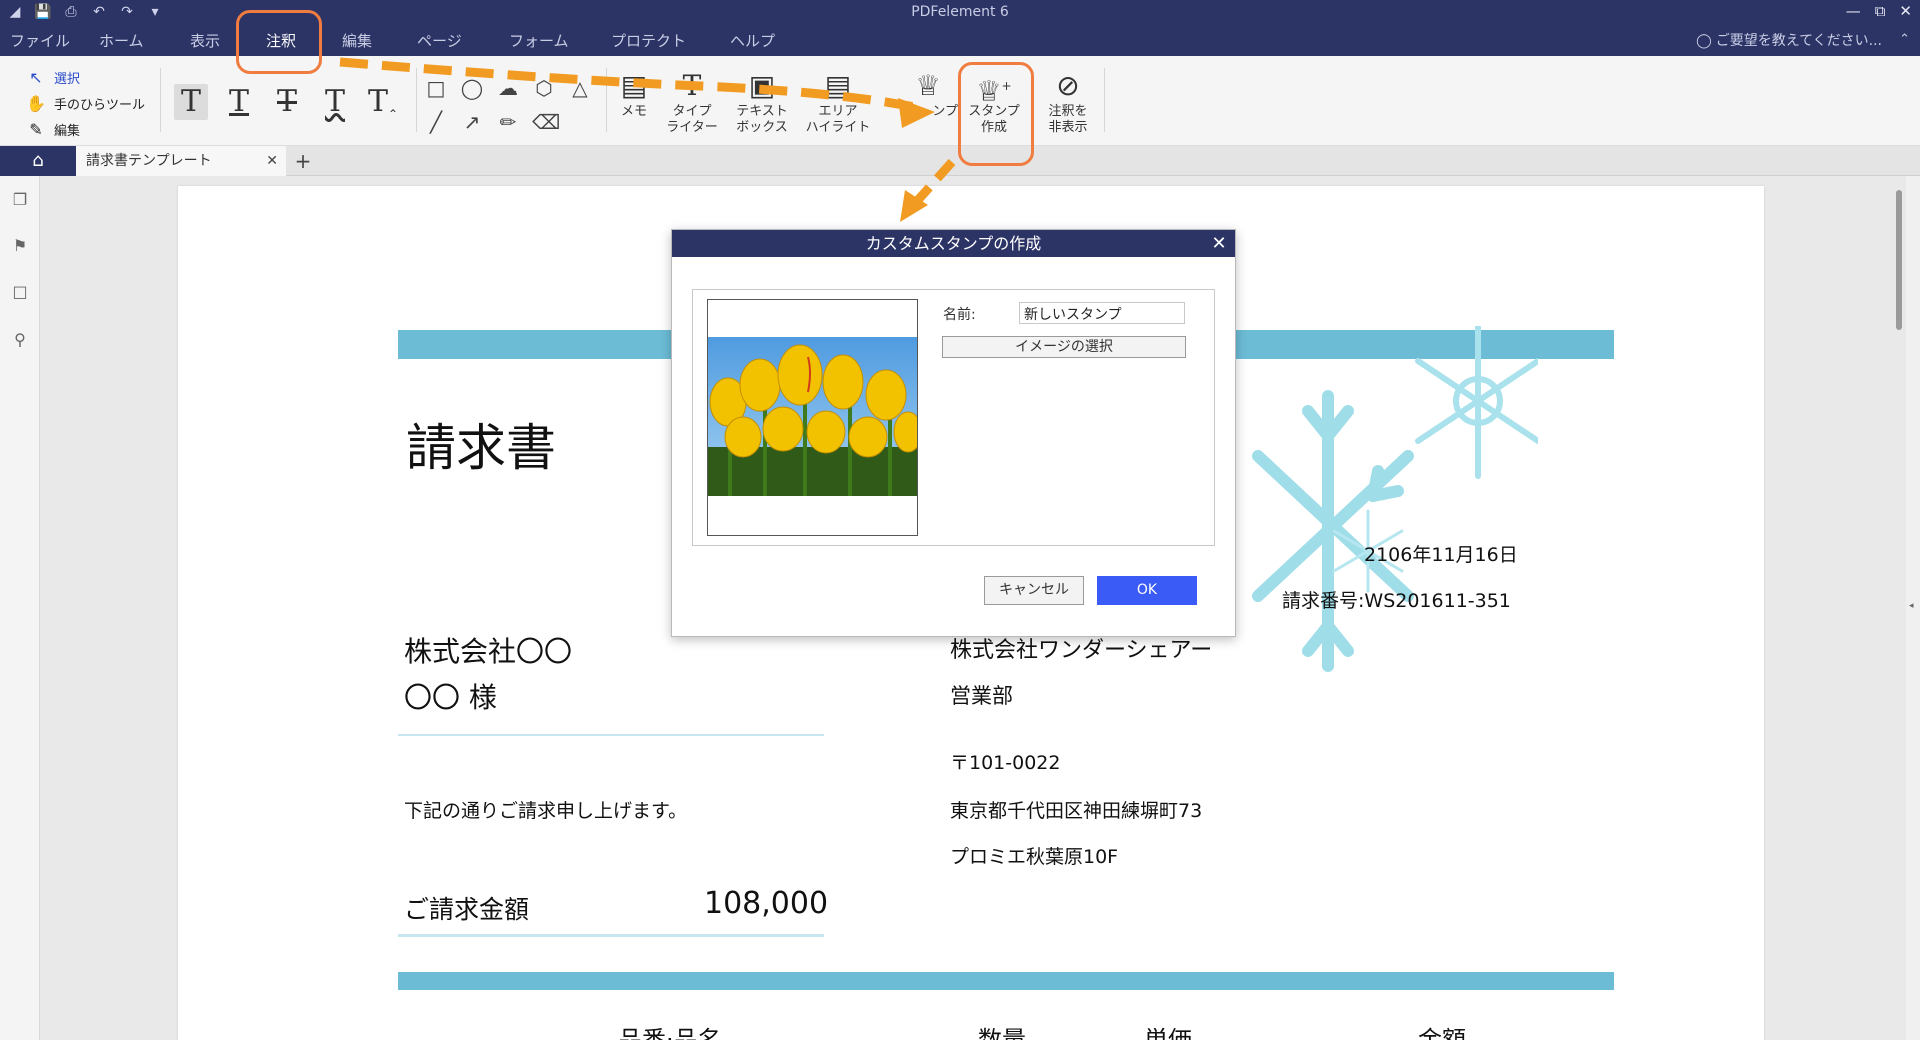  What do you see at coordinates (85, 129) in the screenshot?
I see `edit-tool: ✎ 編集` at bounding box center [85, 129].